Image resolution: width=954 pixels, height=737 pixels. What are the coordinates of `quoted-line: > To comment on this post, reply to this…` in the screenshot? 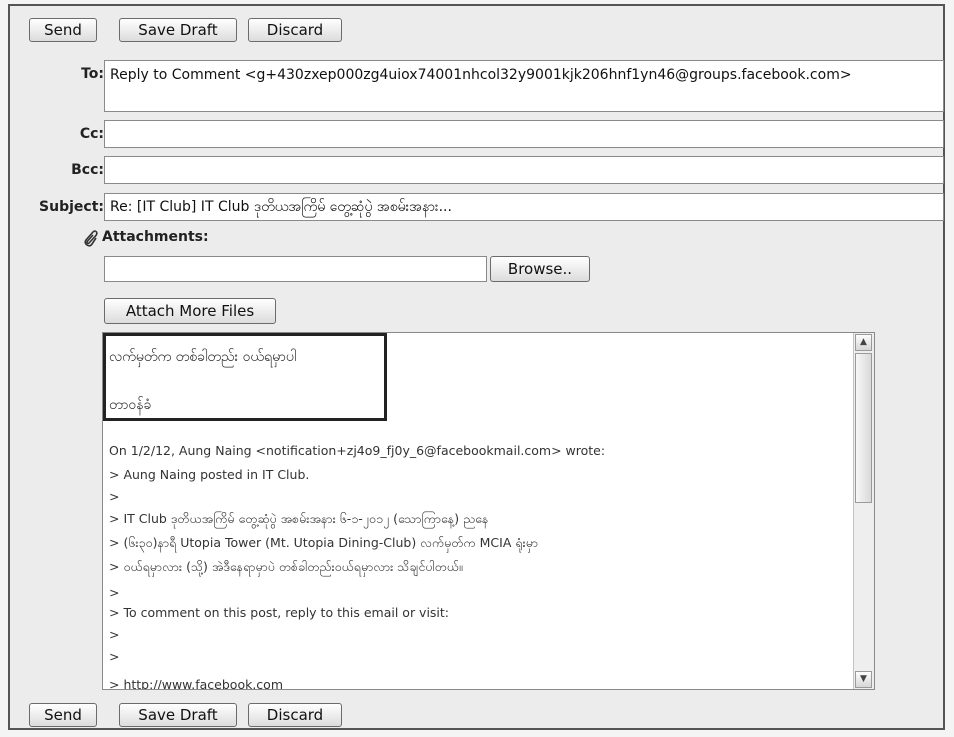 It's located at (279, 612).